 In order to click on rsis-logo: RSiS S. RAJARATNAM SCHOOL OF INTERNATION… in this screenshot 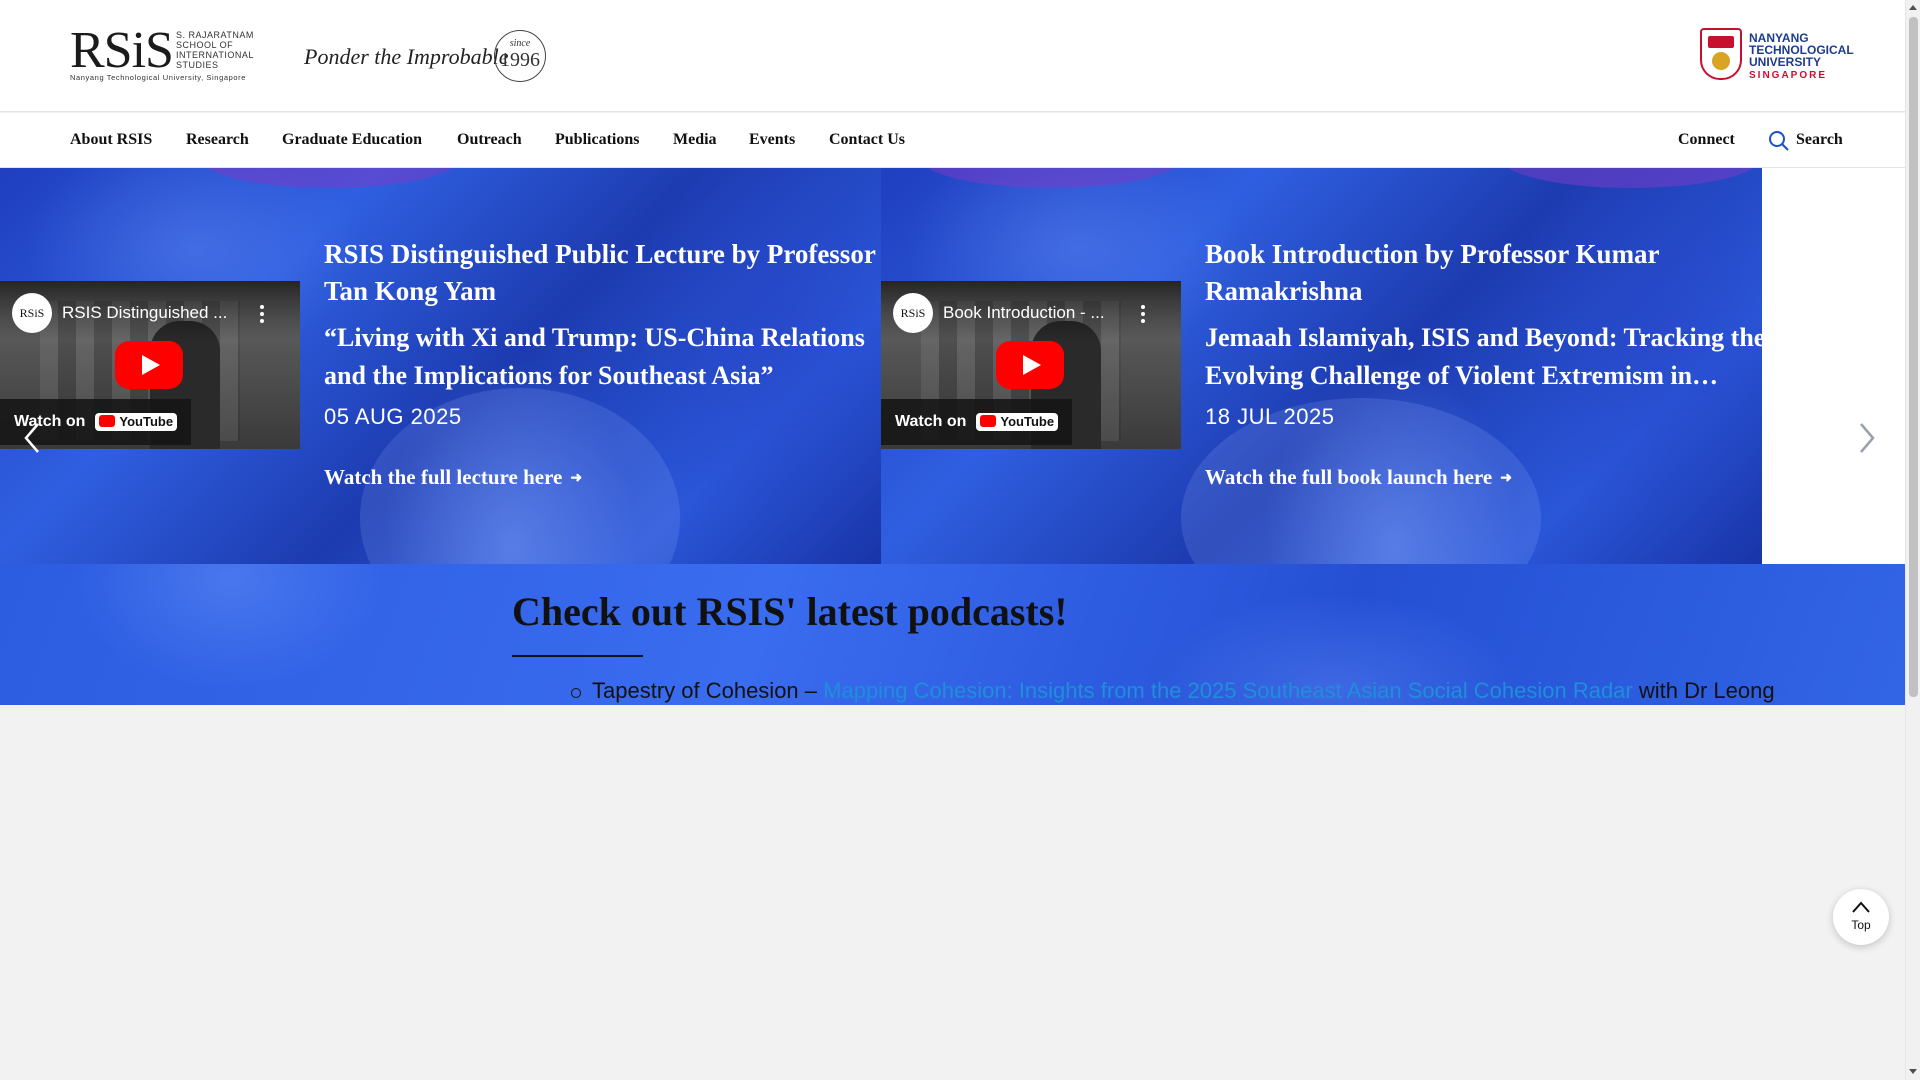, I will do `click(170, 53)`.